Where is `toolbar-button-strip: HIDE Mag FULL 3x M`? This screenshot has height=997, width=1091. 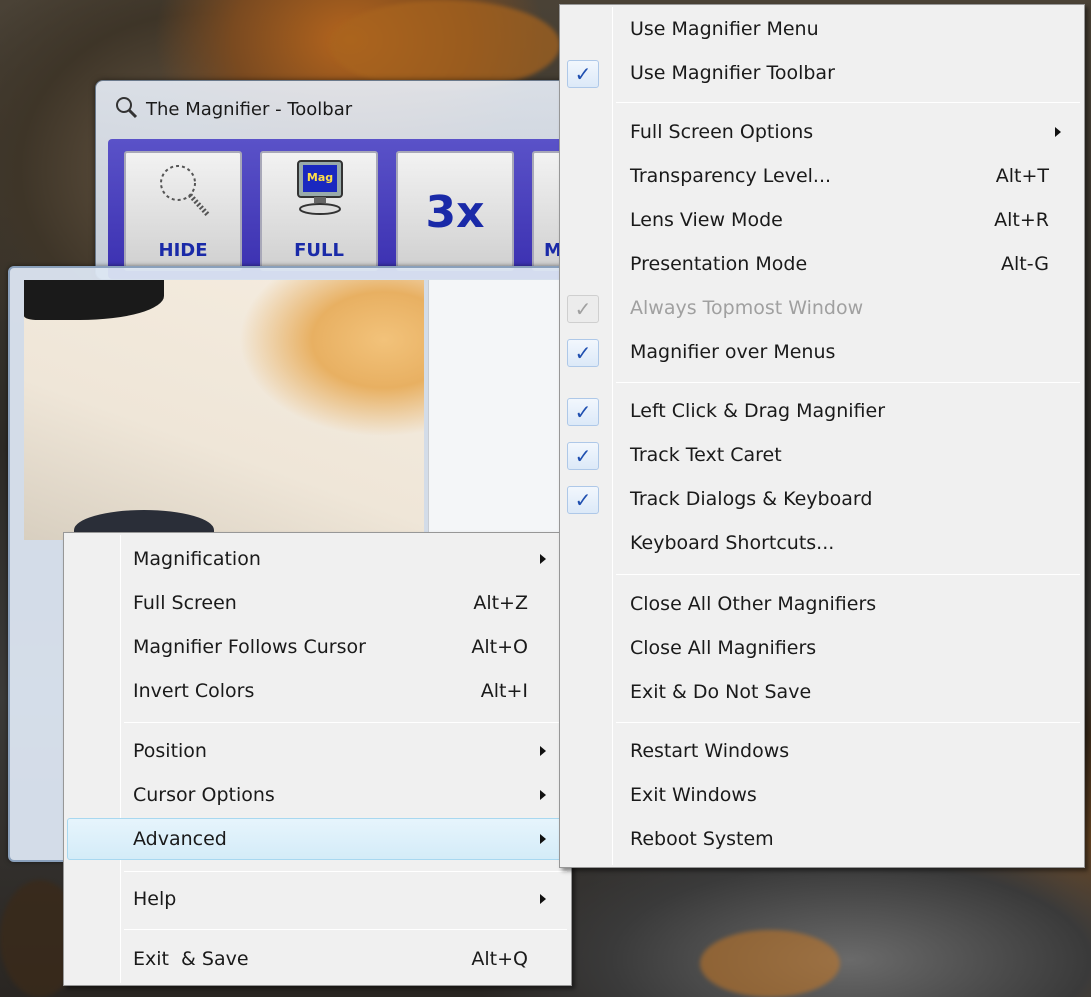 toolbar-button-strip: HIDE Mag FULL 3x M is located at coordinates (360, 209).